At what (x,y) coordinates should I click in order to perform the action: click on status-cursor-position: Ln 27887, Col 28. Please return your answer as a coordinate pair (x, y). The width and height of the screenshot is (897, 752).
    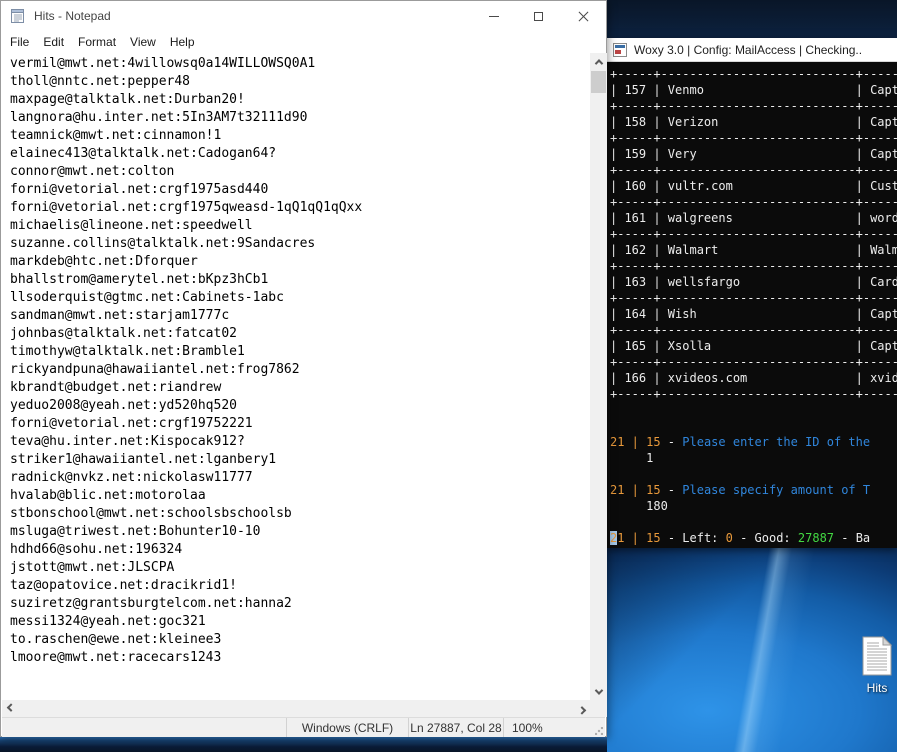
    Looking at the image, I should click on (455, 727).